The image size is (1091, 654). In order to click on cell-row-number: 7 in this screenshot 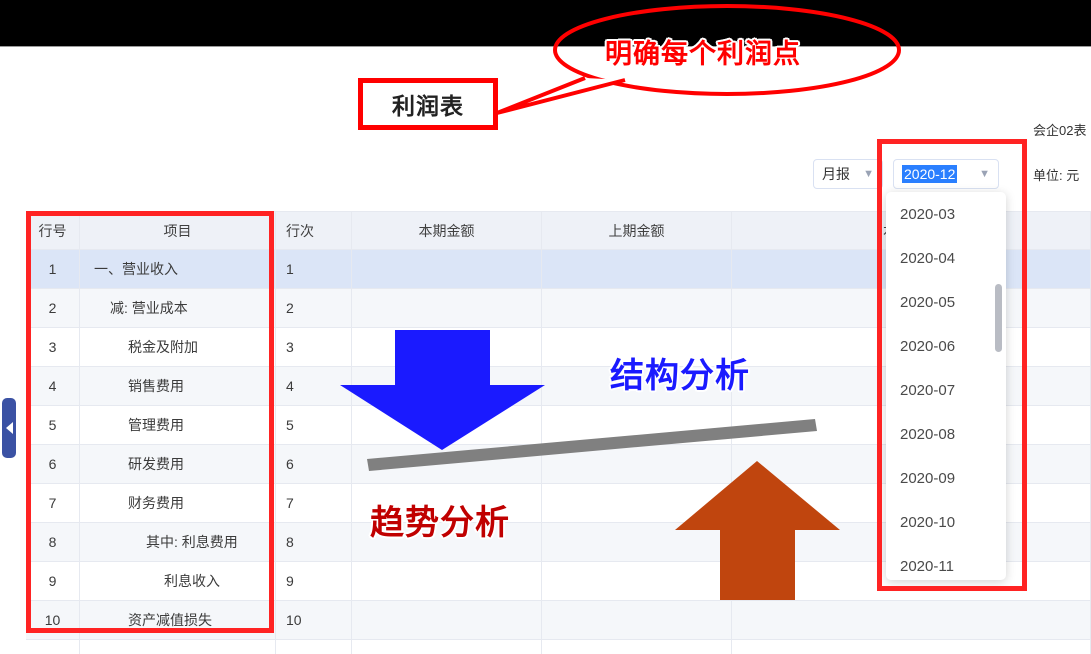, I will do `click(53, 503)`.